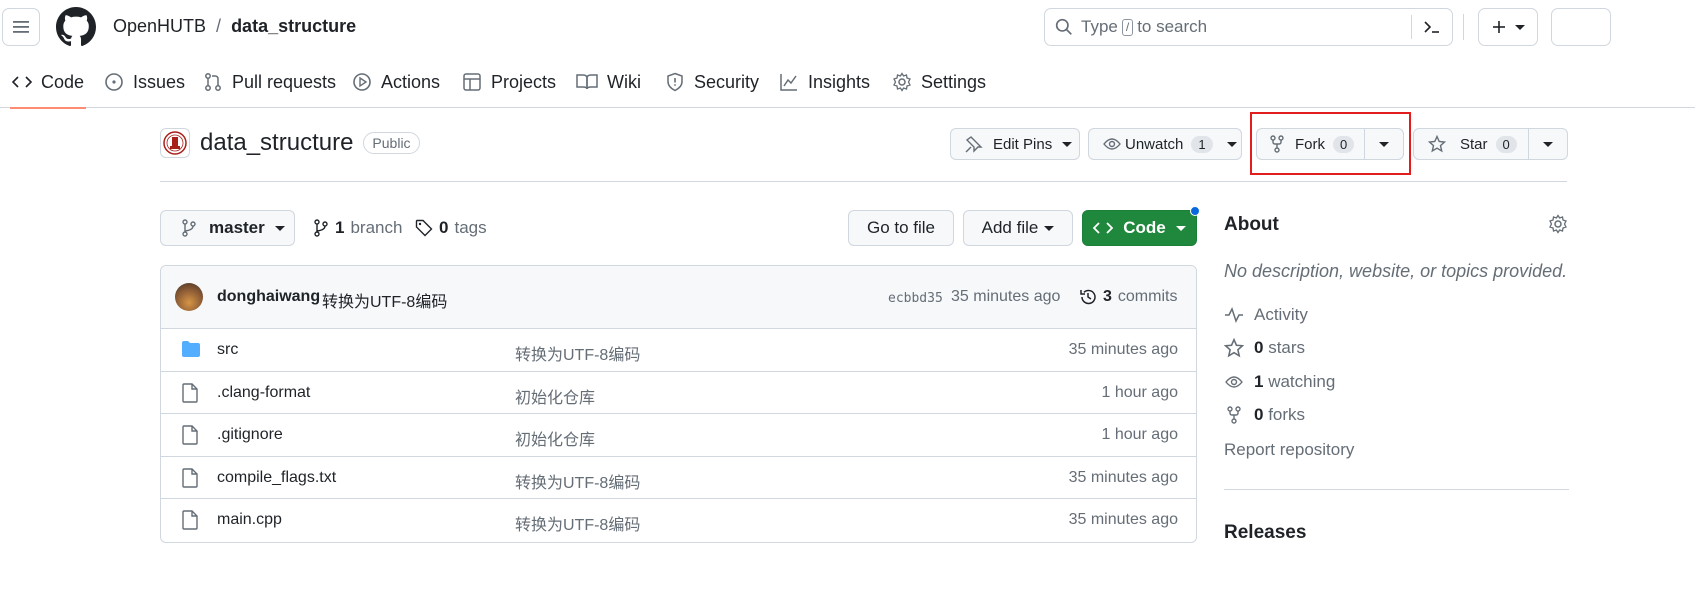  Describe the element at coordinates (189, 297) in the screenshot. I see `author-avatar` at that location.